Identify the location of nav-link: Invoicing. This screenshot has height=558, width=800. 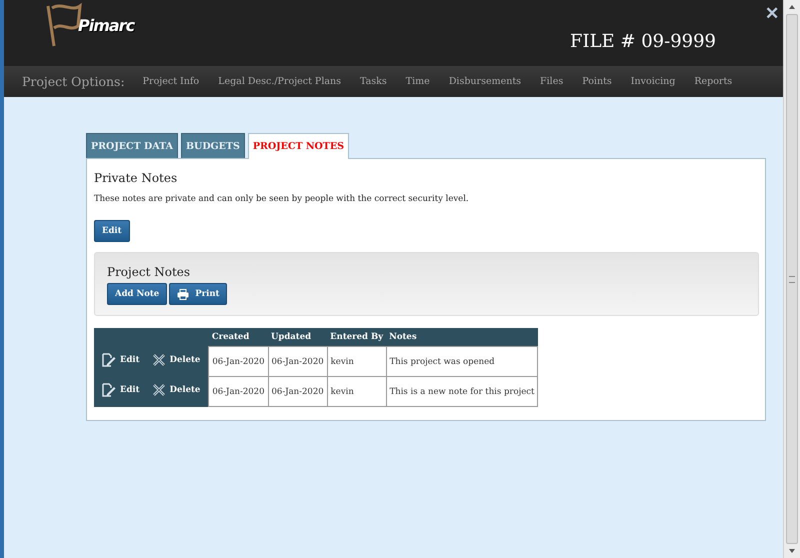
(653, 81).